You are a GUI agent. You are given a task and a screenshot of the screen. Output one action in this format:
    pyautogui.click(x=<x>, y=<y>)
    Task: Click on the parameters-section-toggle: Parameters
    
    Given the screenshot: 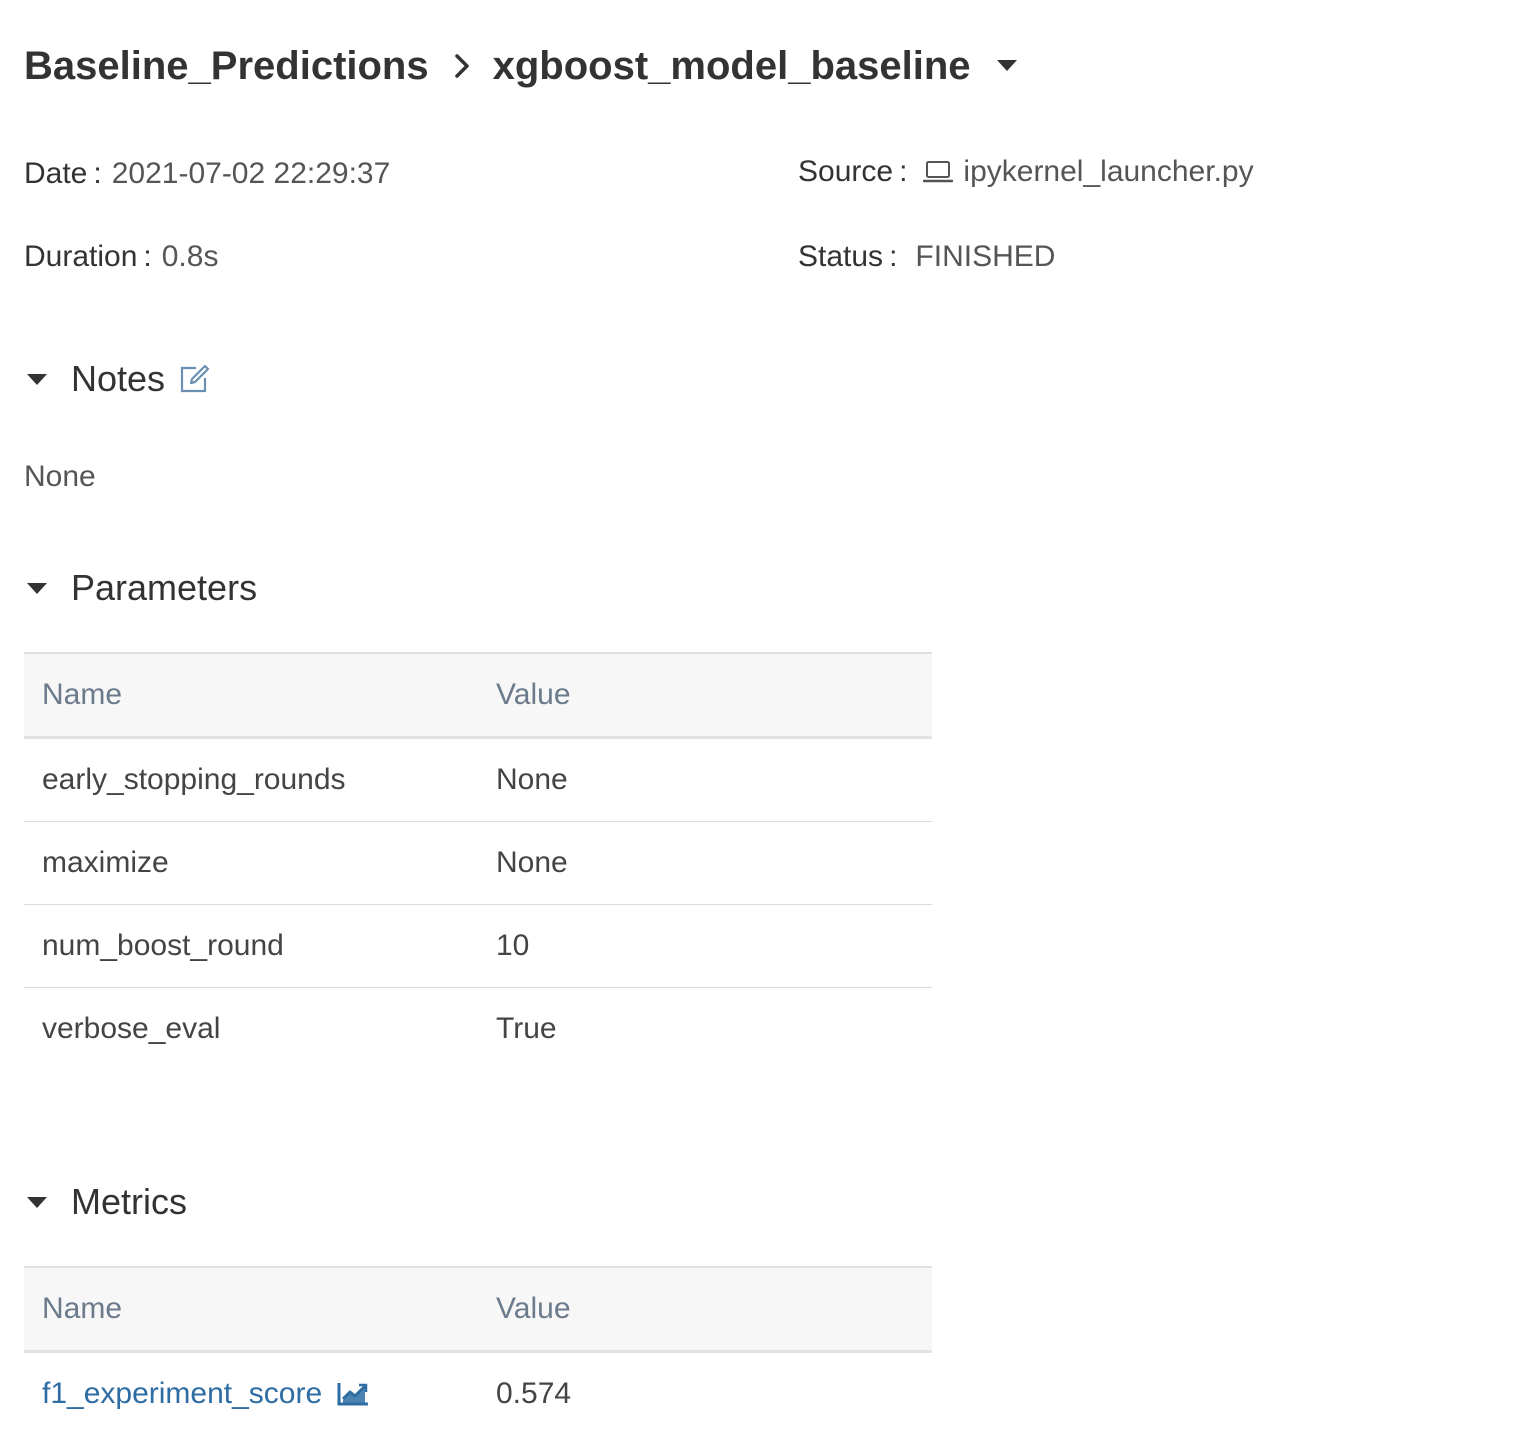 What is the action you would take?
    pyautogui.click(x=140, y=588)
    